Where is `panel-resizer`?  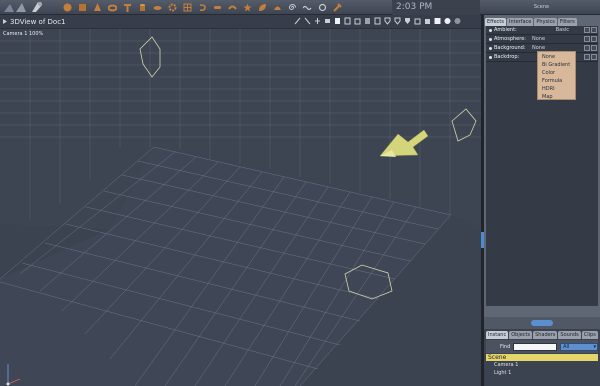 panel-resizer is located at coordinates (542, 323).